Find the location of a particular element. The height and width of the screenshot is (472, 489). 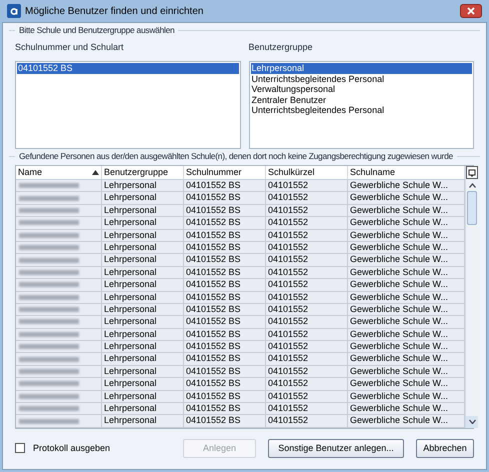

close-button is located at coordinates (471, 11).